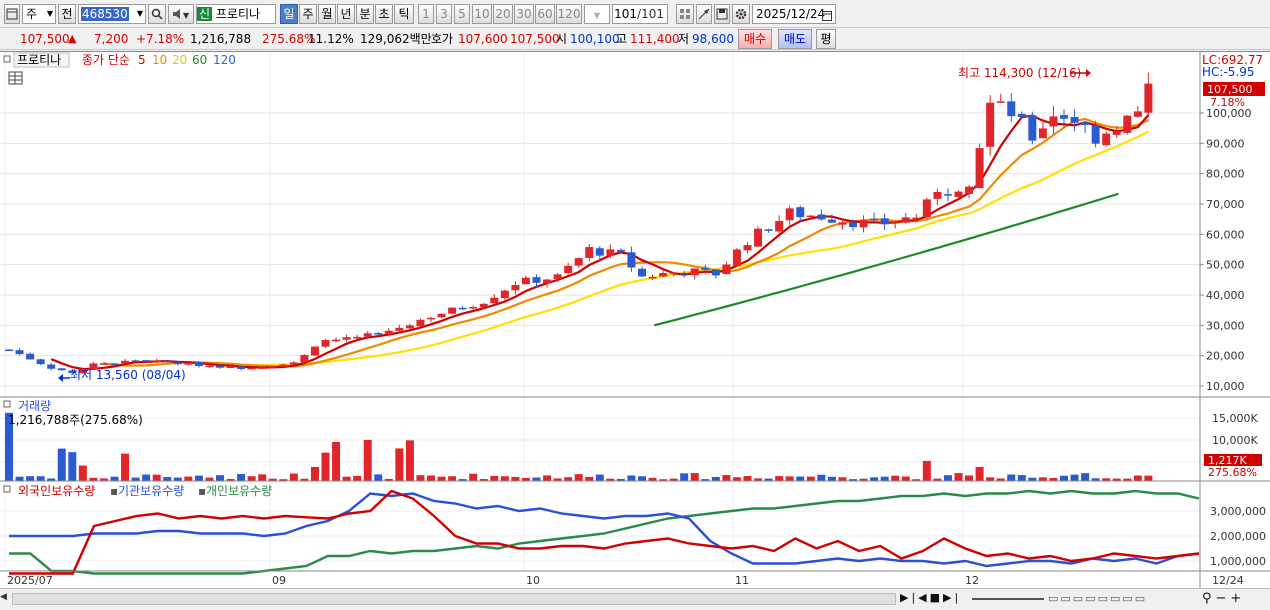 This screenshot has width=1270, height=610. I want to click on search-icon, so click(157, 14).